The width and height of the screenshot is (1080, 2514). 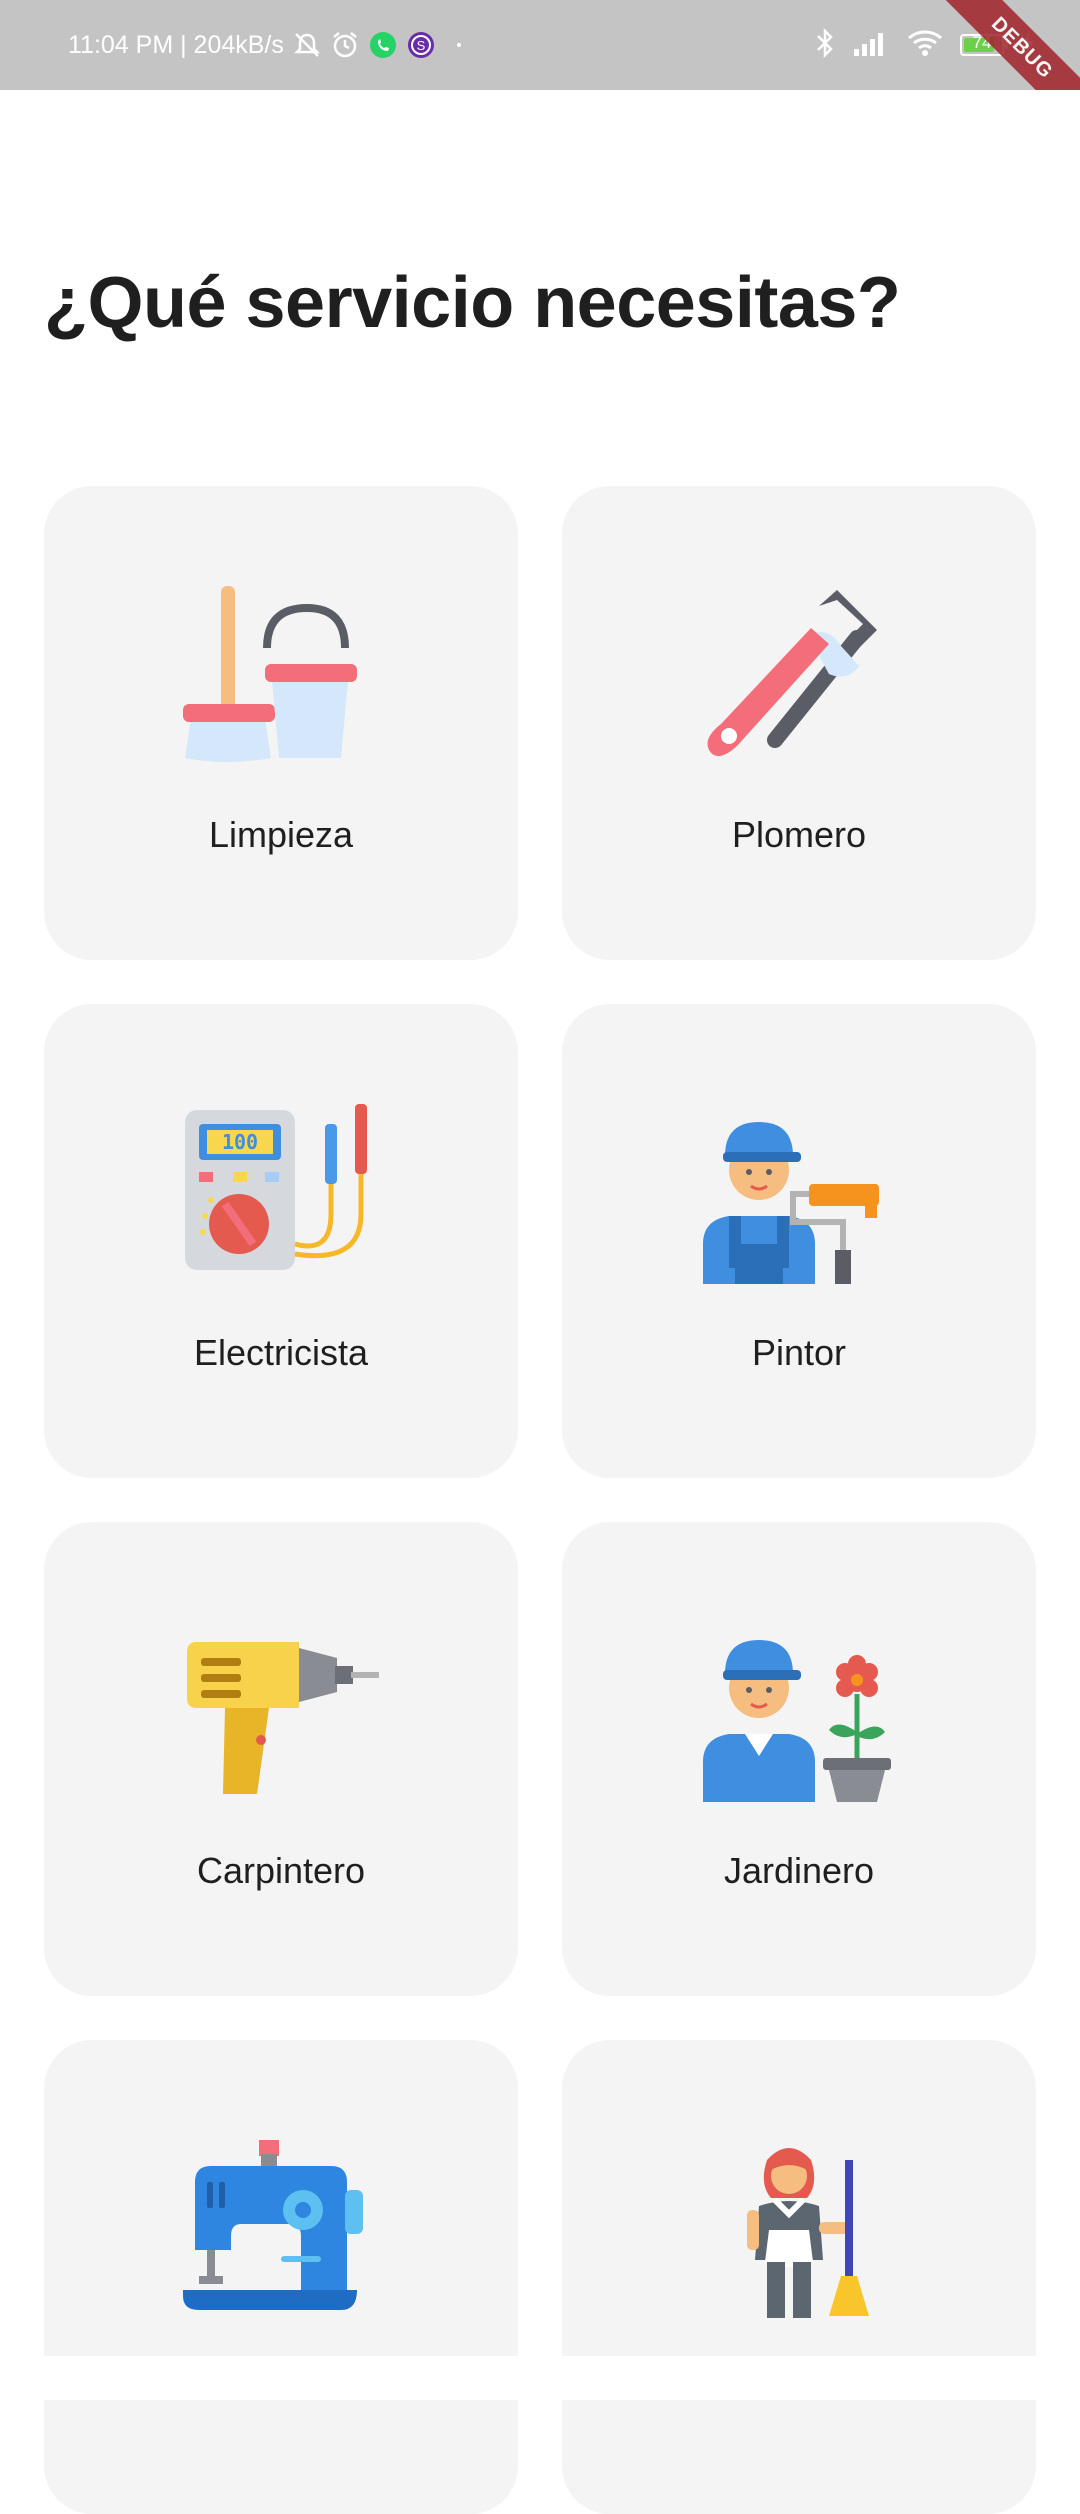 I want to click on service-card-sewing, so click(x=281, y=2277).